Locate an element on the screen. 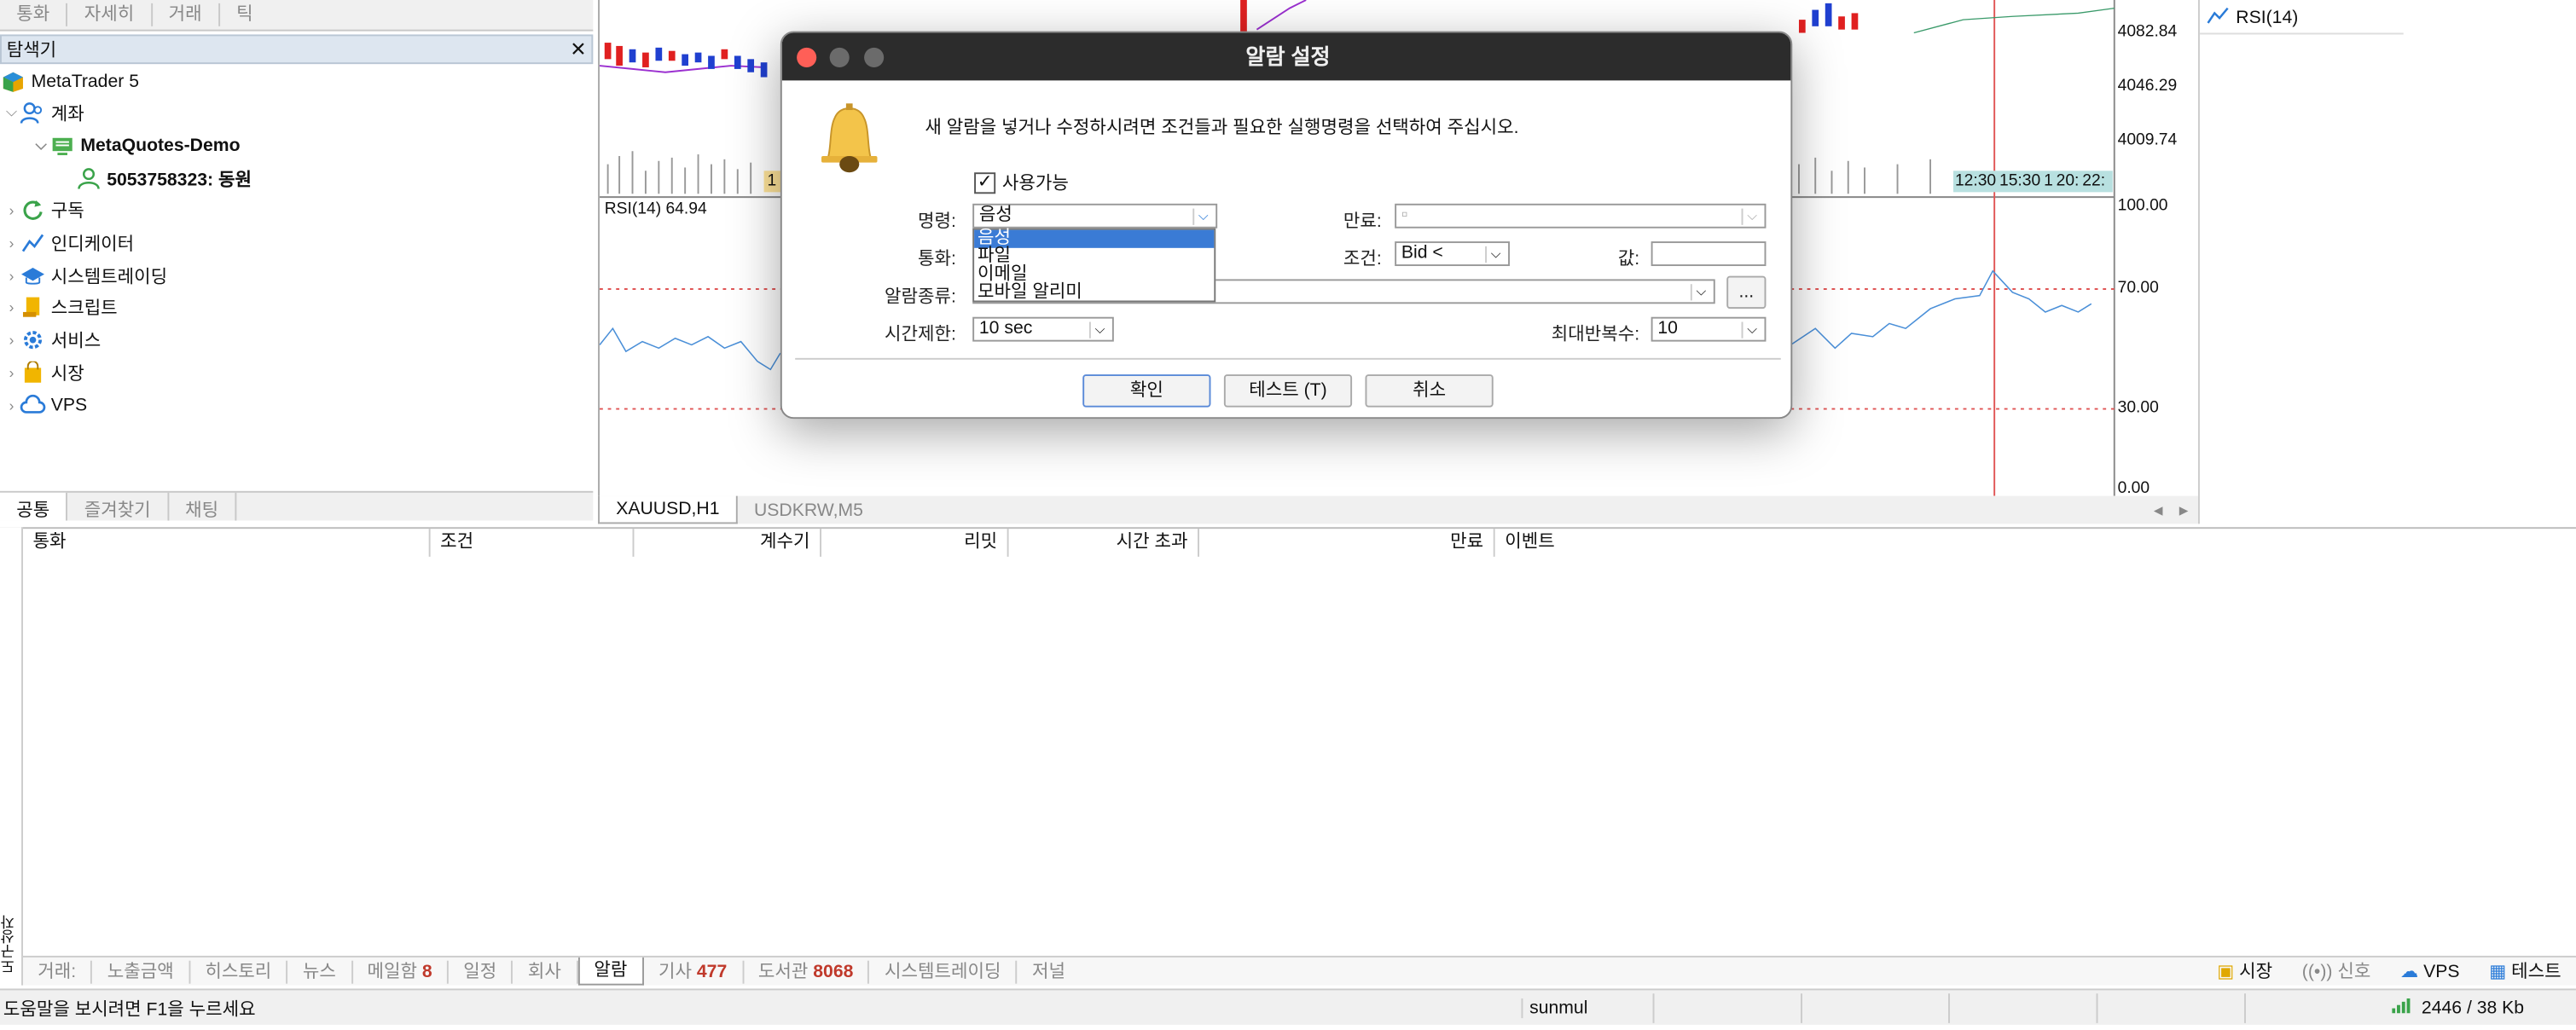 The width and height of the screenshot is (2576, 1030). col-condition: 조건 is located at coordinates (533, 543).